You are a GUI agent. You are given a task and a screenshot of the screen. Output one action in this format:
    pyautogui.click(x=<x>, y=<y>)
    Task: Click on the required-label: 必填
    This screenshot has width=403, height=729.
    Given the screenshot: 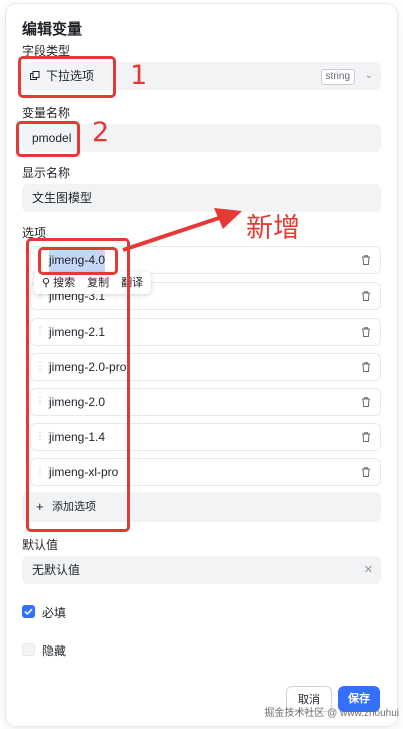 What is the action you would take?
    pyautogui.click(x=54, y=613)
    